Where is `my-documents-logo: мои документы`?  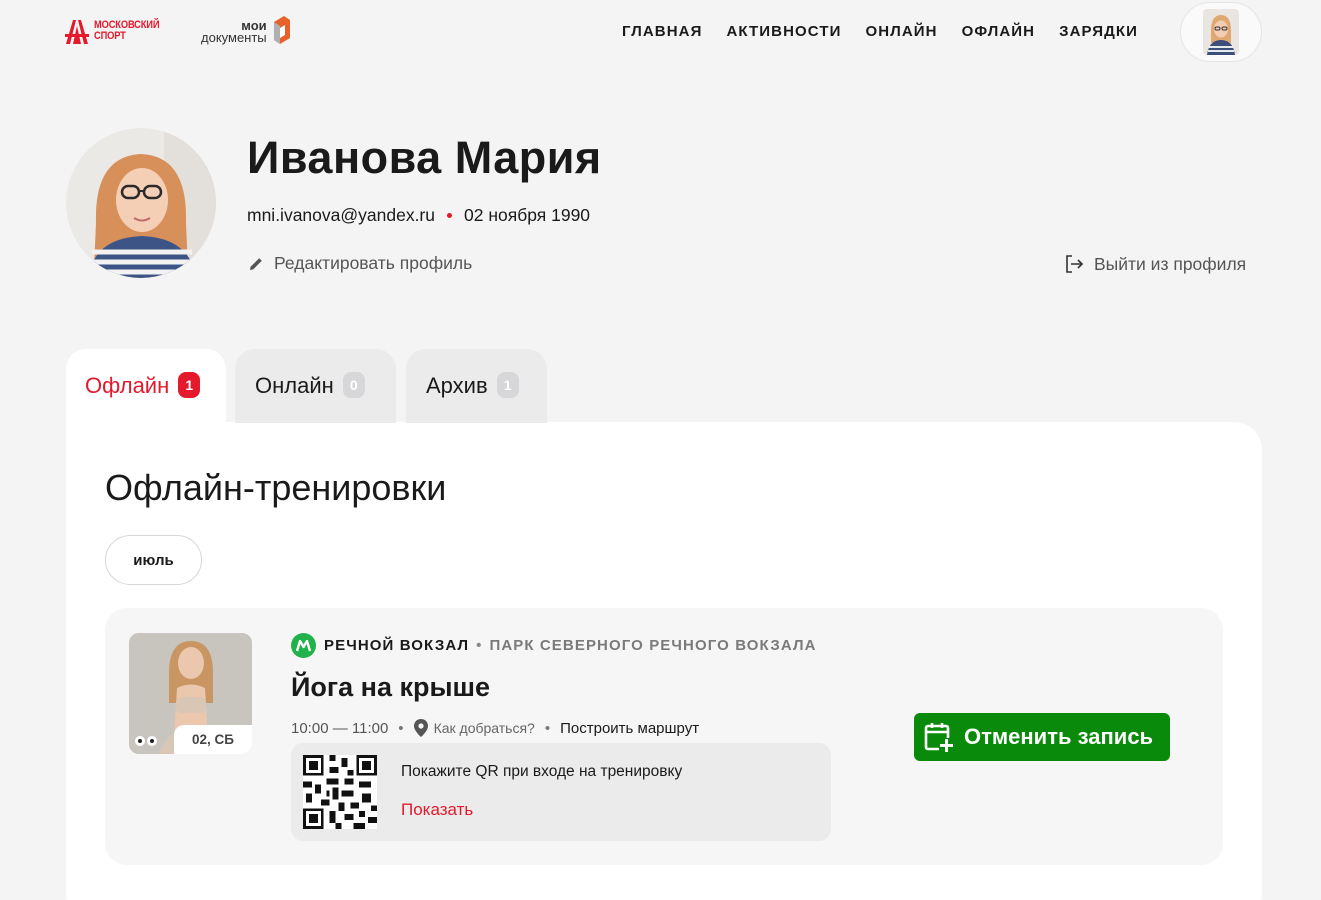 my-documents-logo: мои документы is located at coordinates (246, 29).